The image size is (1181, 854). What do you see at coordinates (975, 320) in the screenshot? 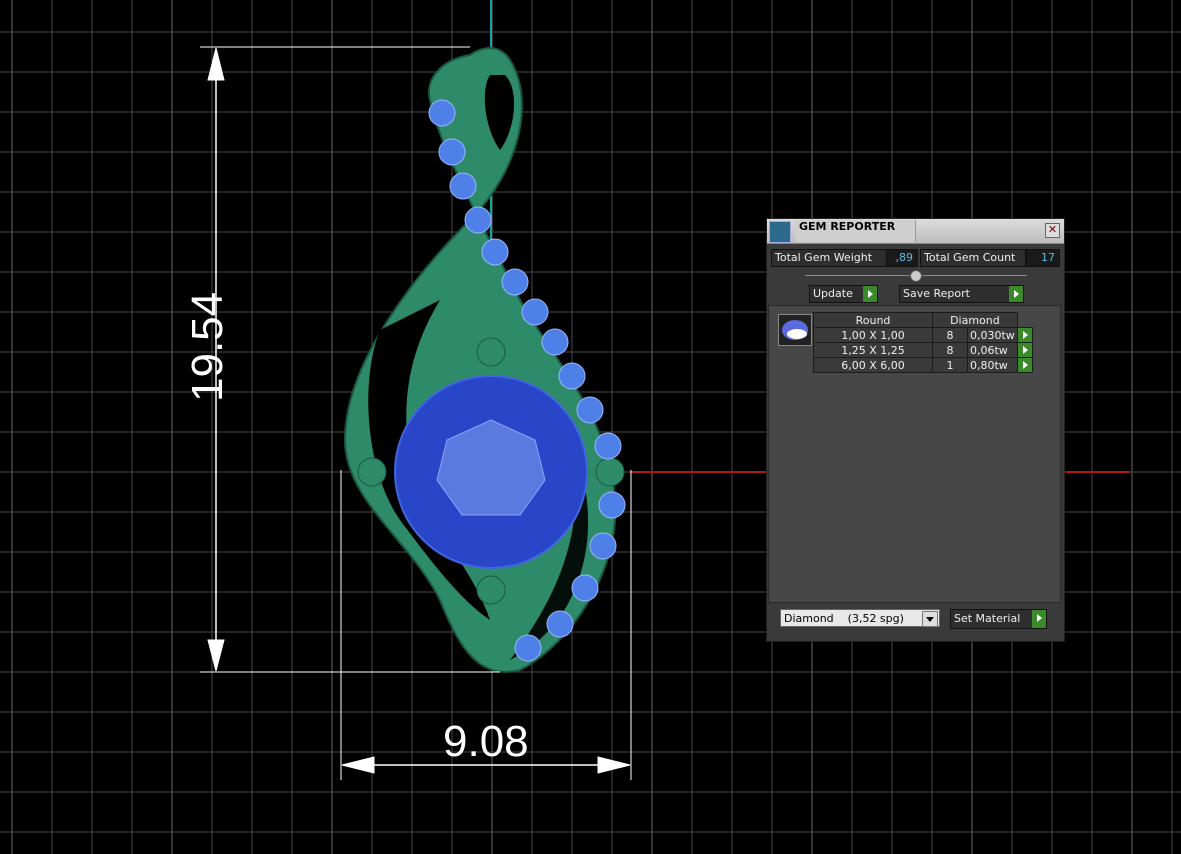
I see `column-header-material: Diamond` at bounding box center [975, 320].